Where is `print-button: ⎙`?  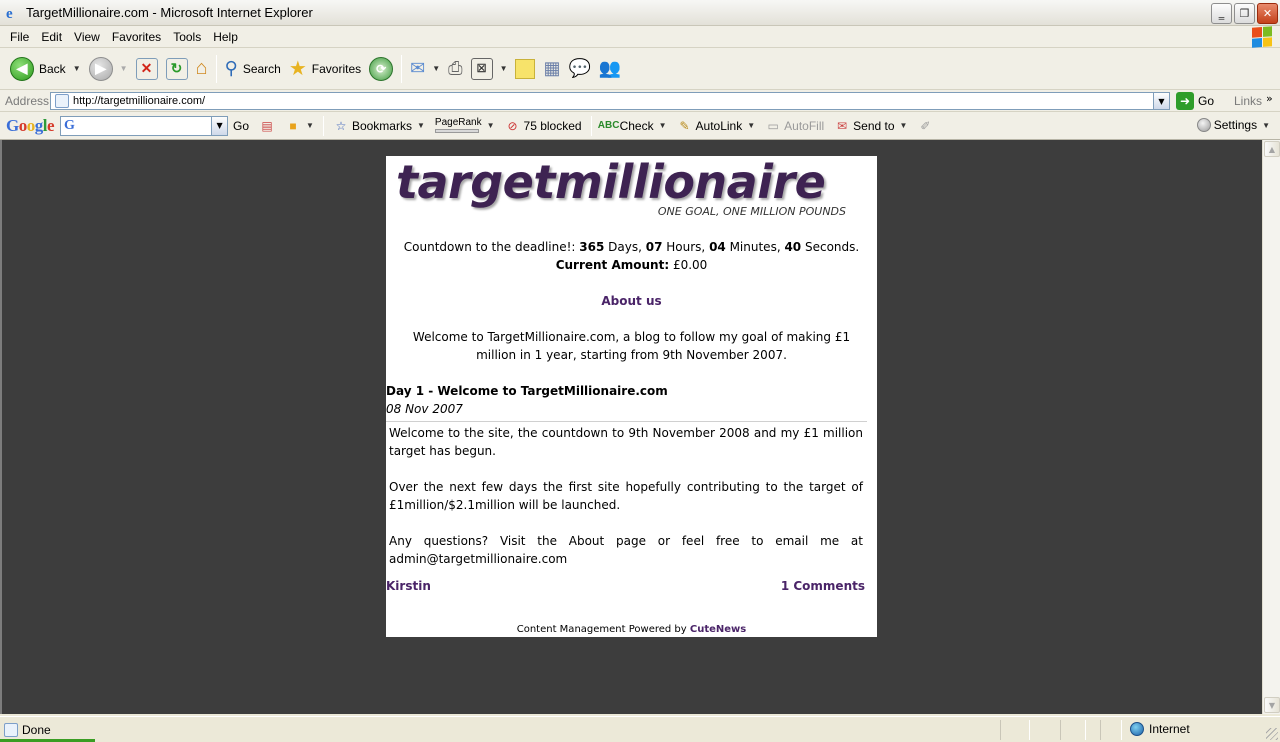 print-button: ⎙ is located at coordinates (455, 69).